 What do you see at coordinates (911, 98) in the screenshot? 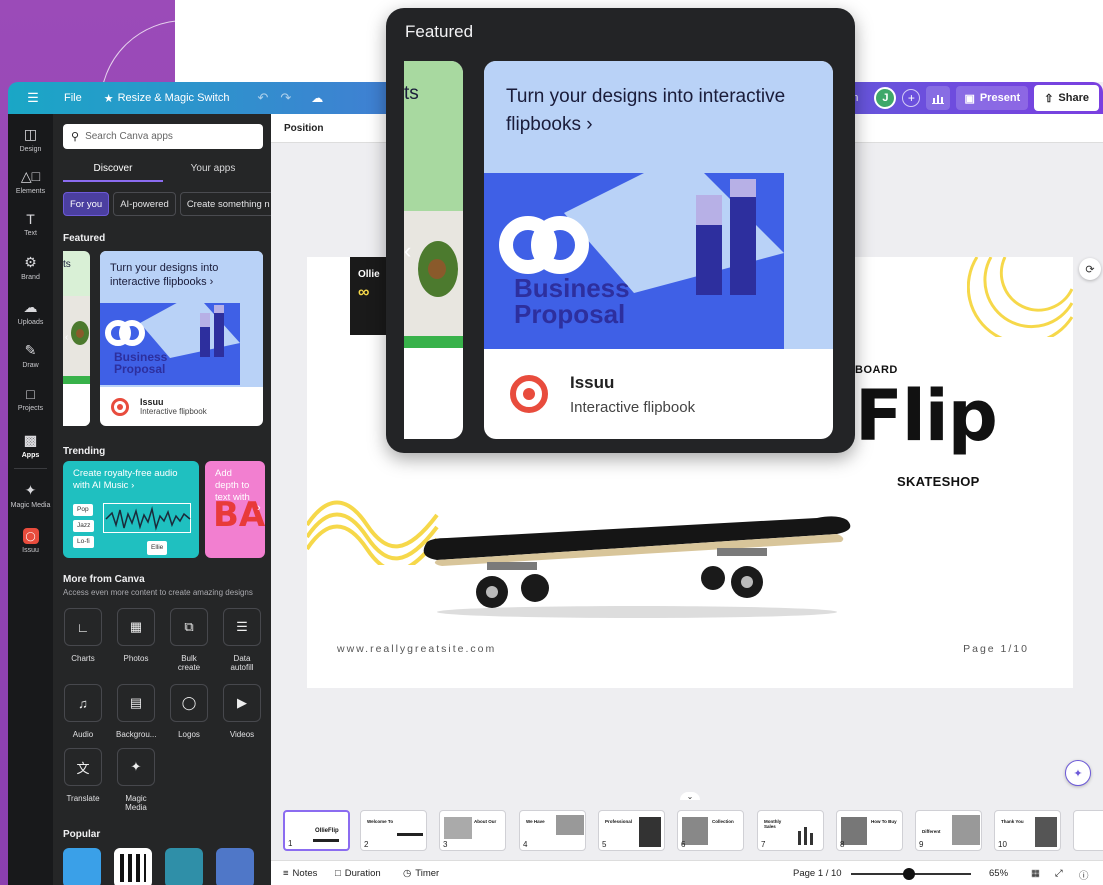
I see `add-collaborator-icon: +` at bounding box center [911, 98].